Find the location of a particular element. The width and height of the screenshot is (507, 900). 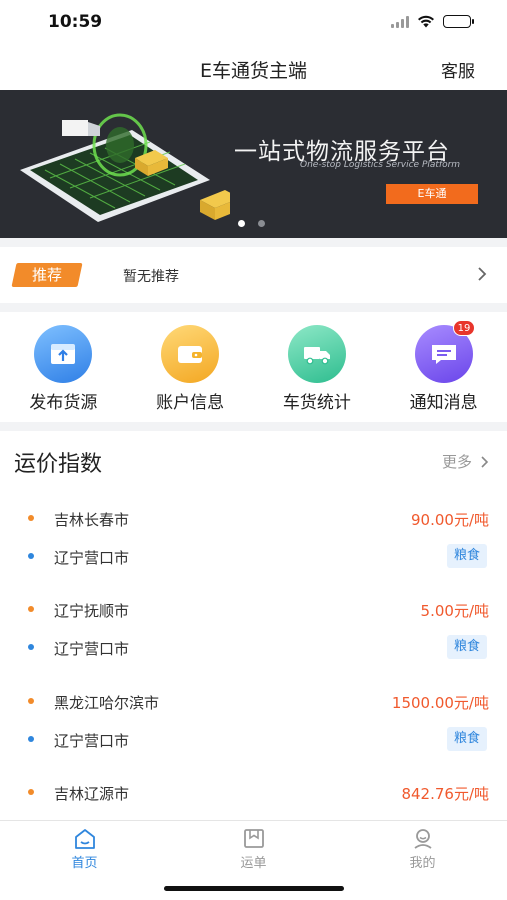

recommend-tag: 推荐 is located at coordinates (47, 275).